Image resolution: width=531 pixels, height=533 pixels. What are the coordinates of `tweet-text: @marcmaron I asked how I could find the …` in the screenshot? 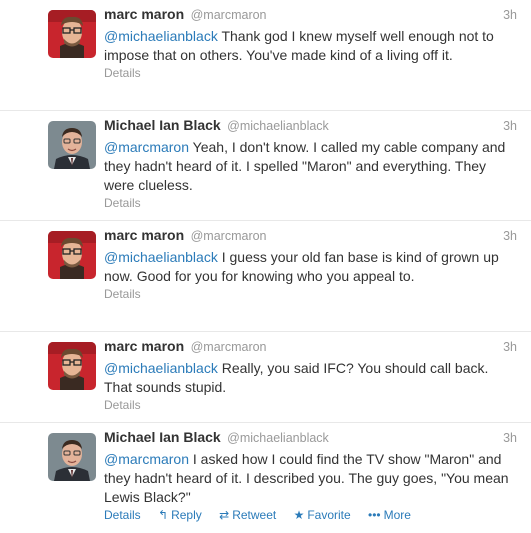 It's located at (310, 478).